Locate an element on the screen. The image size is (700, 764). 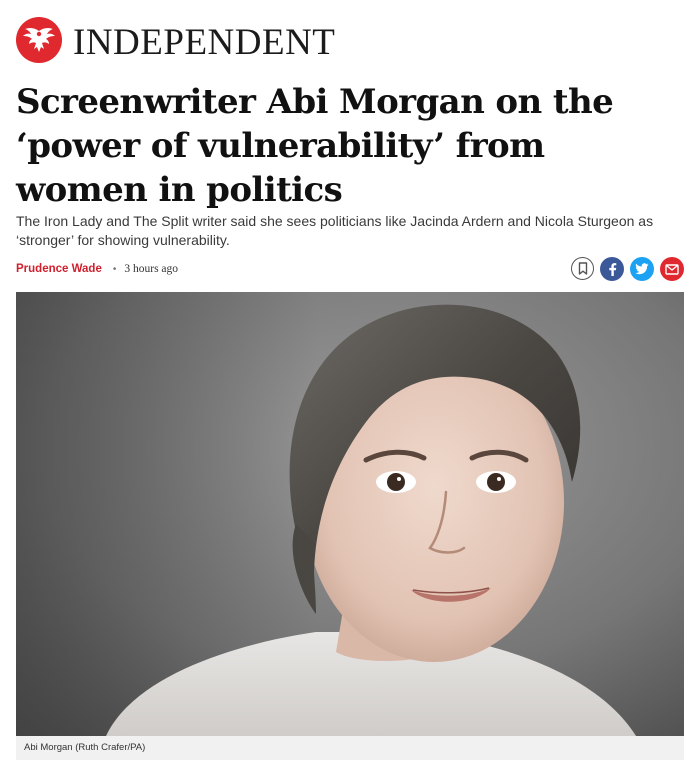
published-time: 3 hours ago is located at coordinates (151, 269).